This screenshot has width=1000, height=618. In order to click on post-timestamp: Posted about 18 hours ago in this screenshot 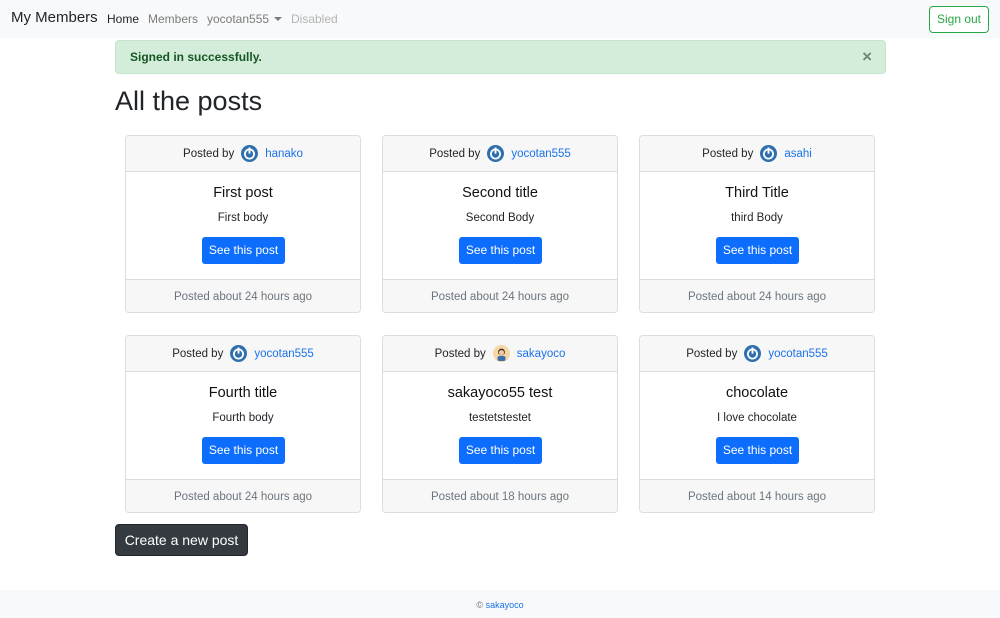, I will do `click(500, 495)`.